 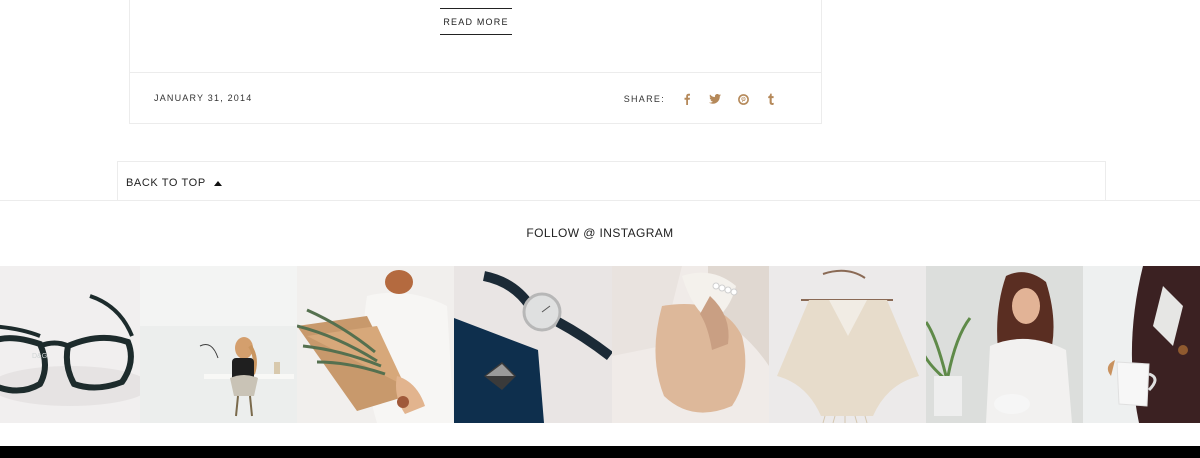 What do you see at coordinates (715, 99) in the screenshot?
I see `twitter-icon` at bounding box center [715, 99].